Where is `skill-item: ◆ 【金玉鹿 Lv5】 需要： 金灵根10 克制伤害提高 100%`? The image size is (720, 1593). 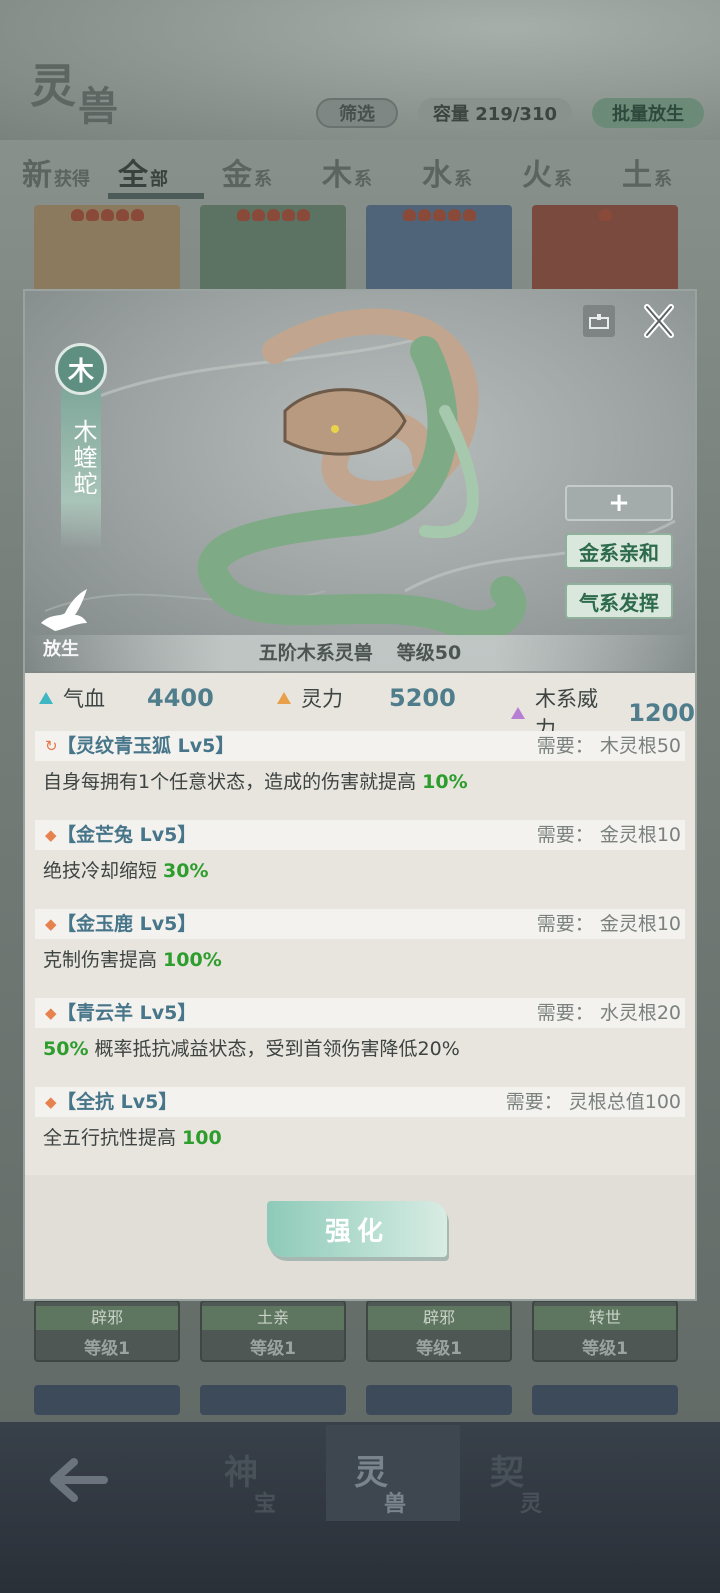 skill-item: ◆ 【金玉鹿 Lv5】 需要： 金灵根10 克制伤害提高 100% is located at coordinates (360, 949).